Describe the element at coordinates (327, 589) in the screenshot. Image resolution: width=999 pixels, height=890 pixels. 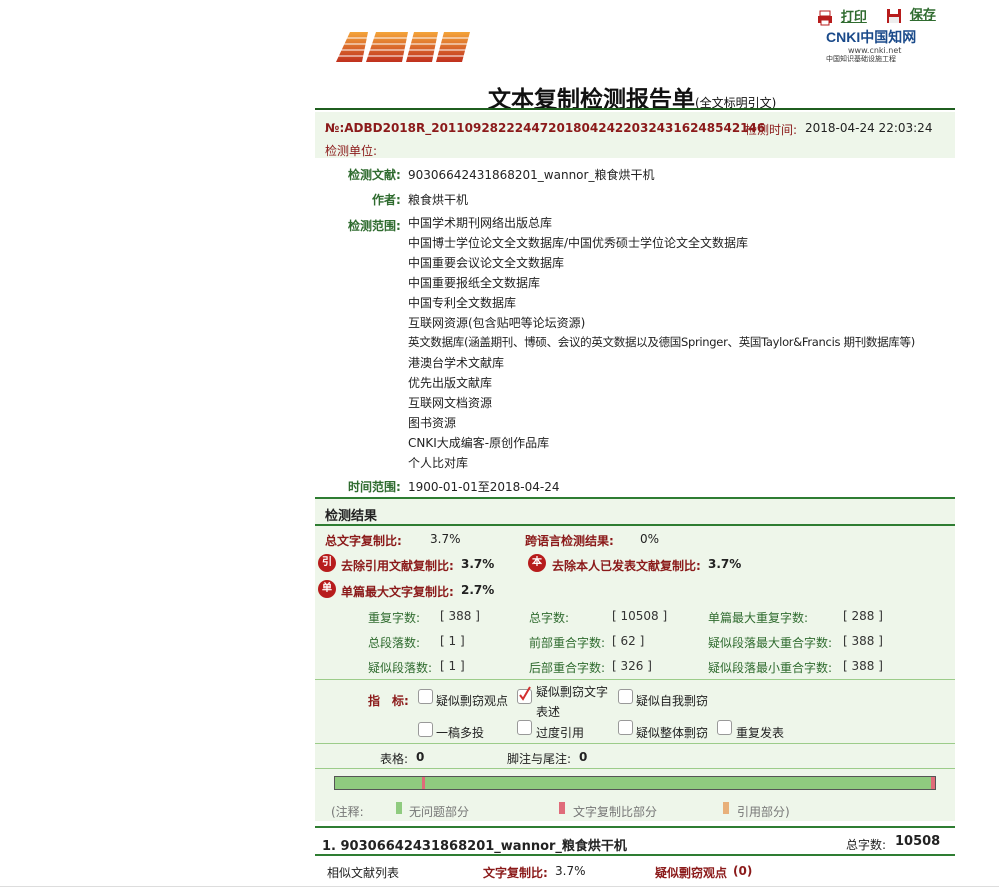
I see `single-badge-icon: 单` at that location.